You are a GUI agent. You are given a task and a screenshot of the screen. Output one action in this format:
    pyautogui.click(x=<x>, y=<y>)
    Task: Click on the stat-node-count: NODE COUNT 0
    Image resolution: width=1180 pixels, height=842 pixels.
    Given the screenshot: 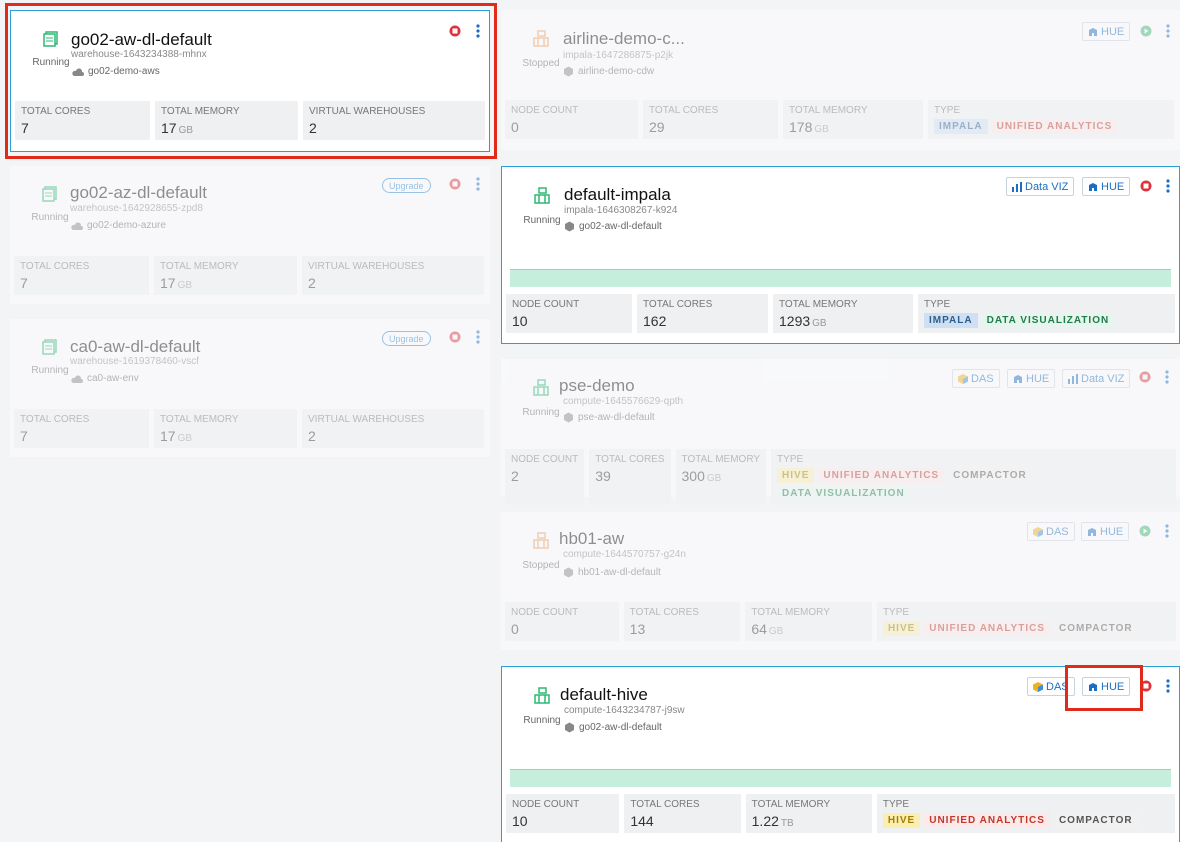 What is the action you would take?
    pyautogui.click(x=571, y=119)
    